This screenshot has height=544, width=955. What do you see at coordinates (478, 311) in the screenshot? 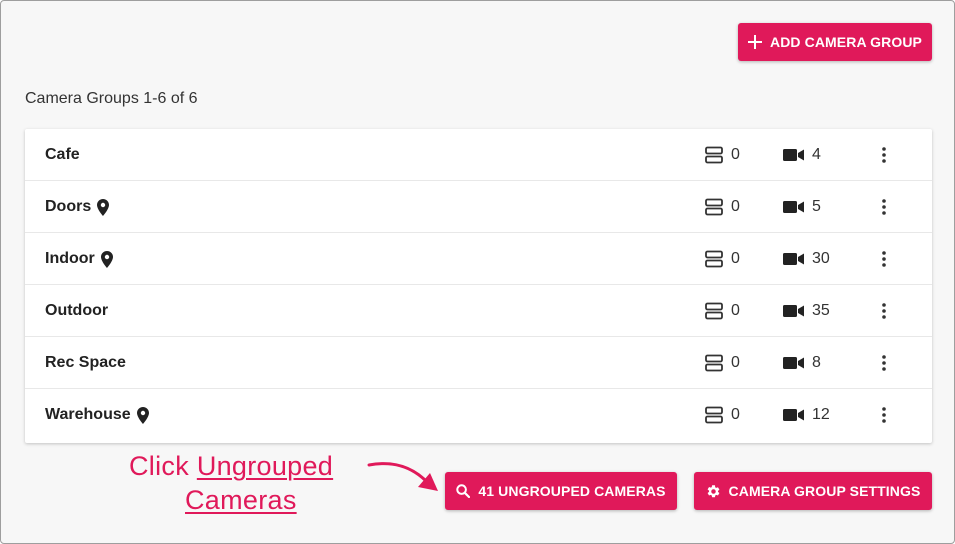
I see `camera-group-row: Outdoor 0 35` at bounding box center [478, 311].